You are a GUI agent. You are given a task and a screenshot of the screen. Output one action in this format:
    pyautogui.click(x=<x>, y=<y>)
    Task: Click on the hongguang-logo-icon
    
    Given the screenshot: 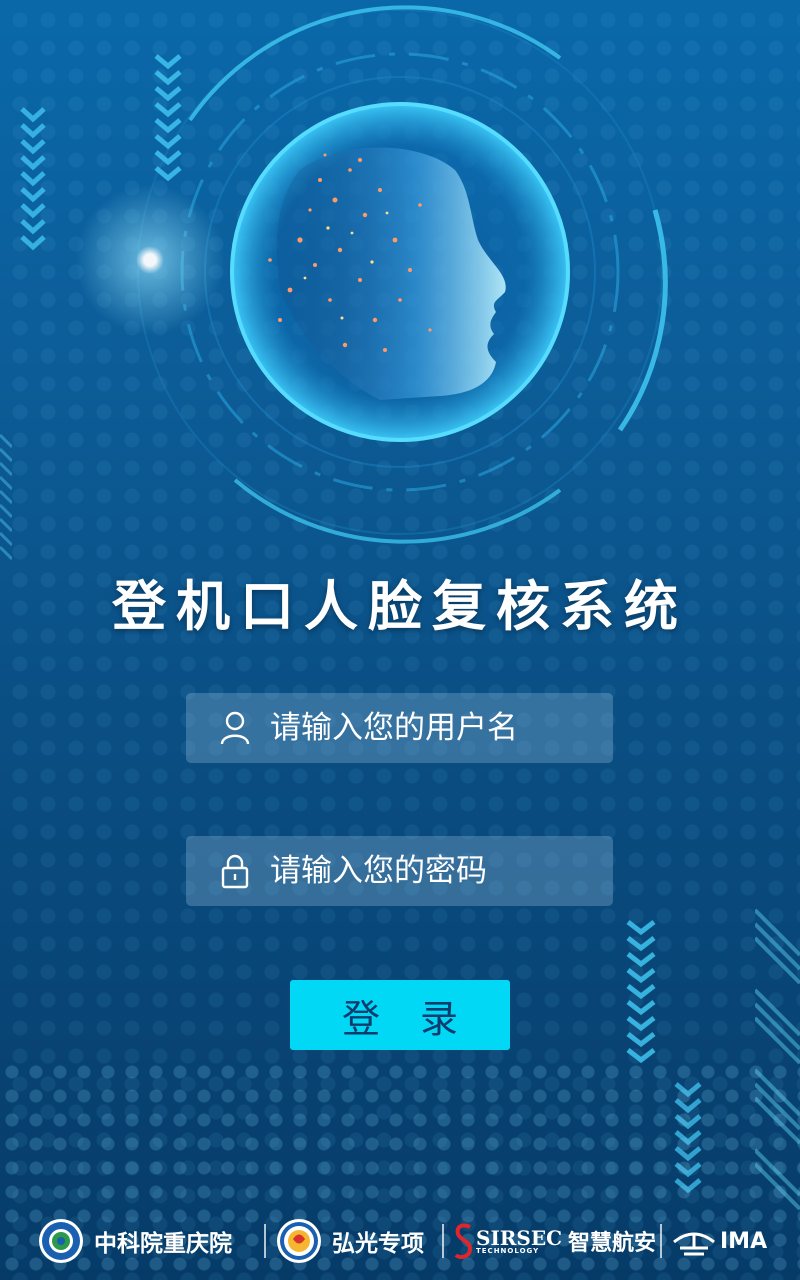 What is the action you would take?
    pyautogui.click(x=299, y=1241)
    